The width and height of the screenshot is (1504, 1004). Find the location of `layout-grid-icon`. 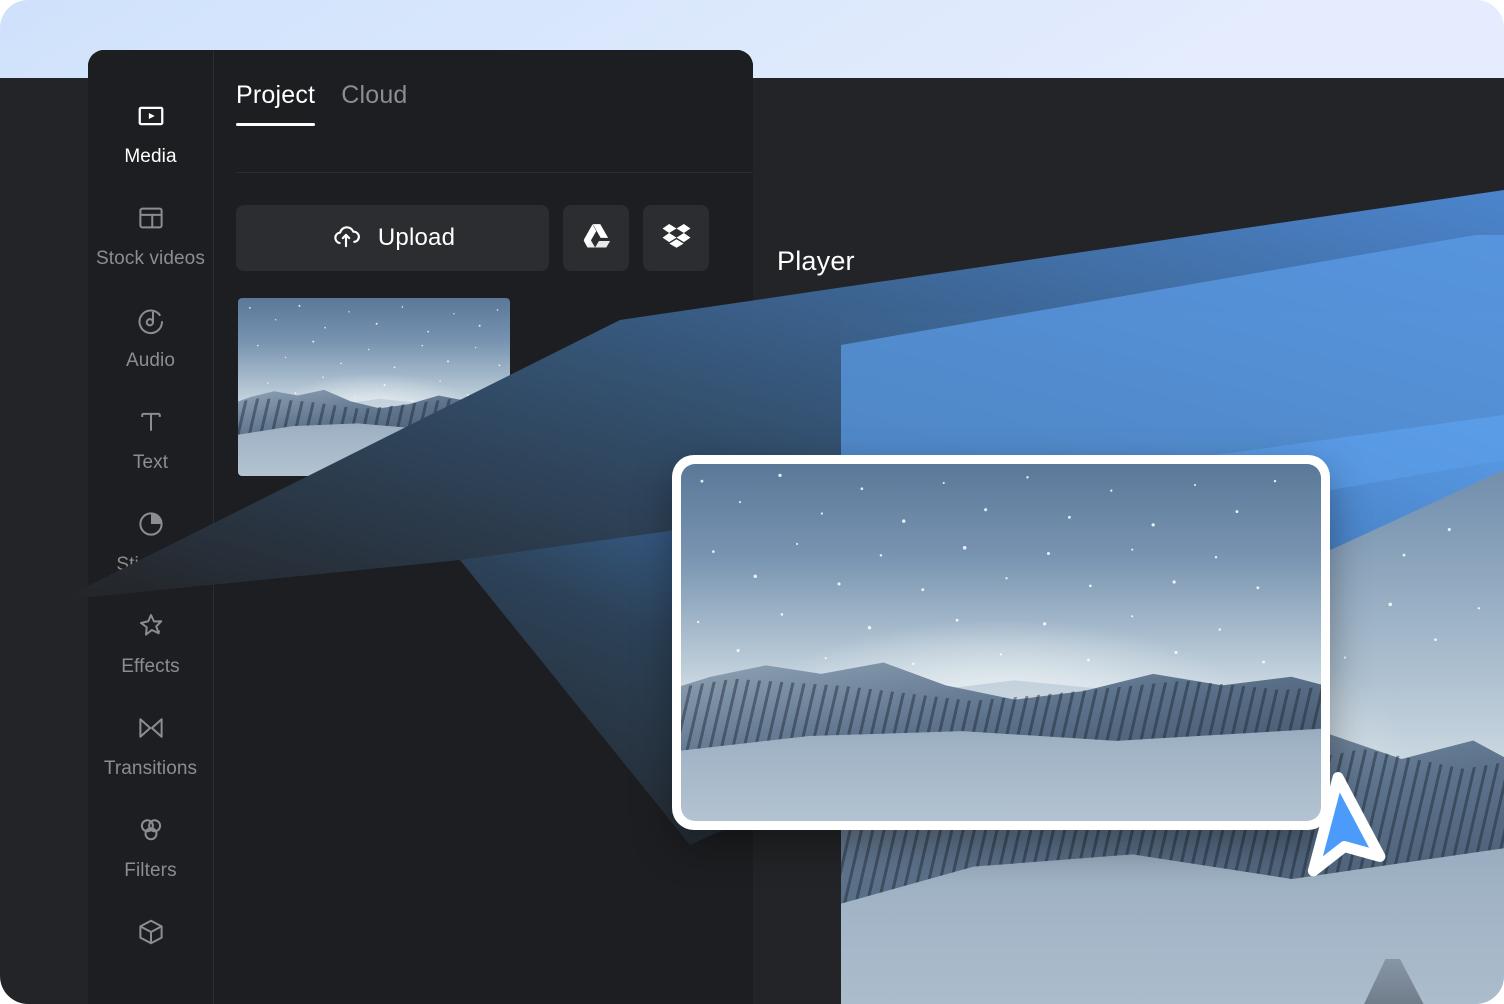

layout-grid-icon is located at coordinates (151, 218).